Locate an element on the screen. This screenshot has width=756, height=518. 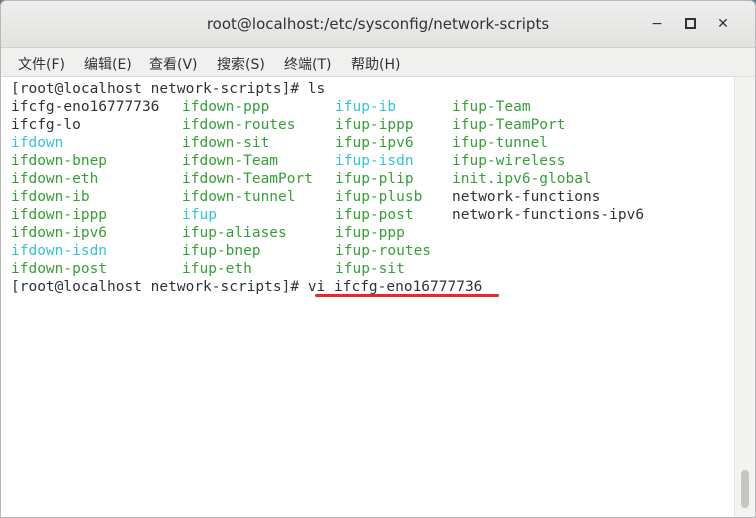
menu-terminal: 终端(T) is located at coordinates (307, 64).